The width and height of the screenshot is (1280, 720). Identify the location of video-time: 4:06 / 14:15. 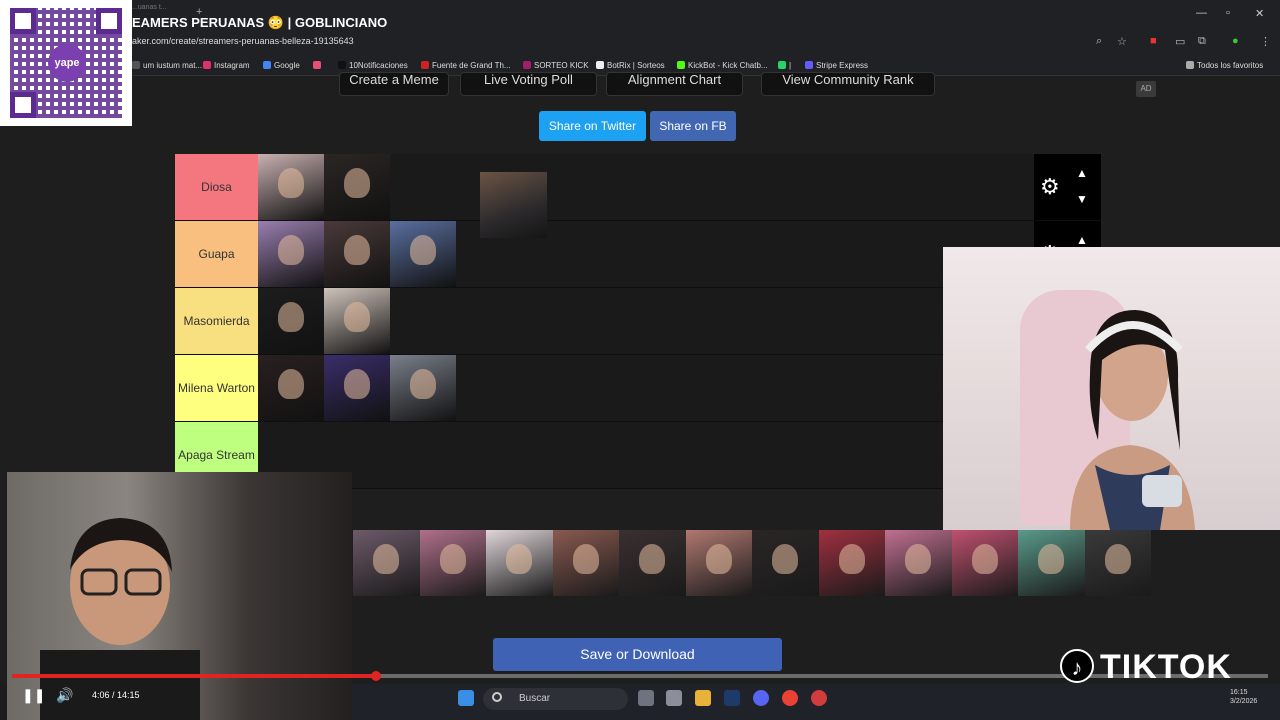
(116, 695).